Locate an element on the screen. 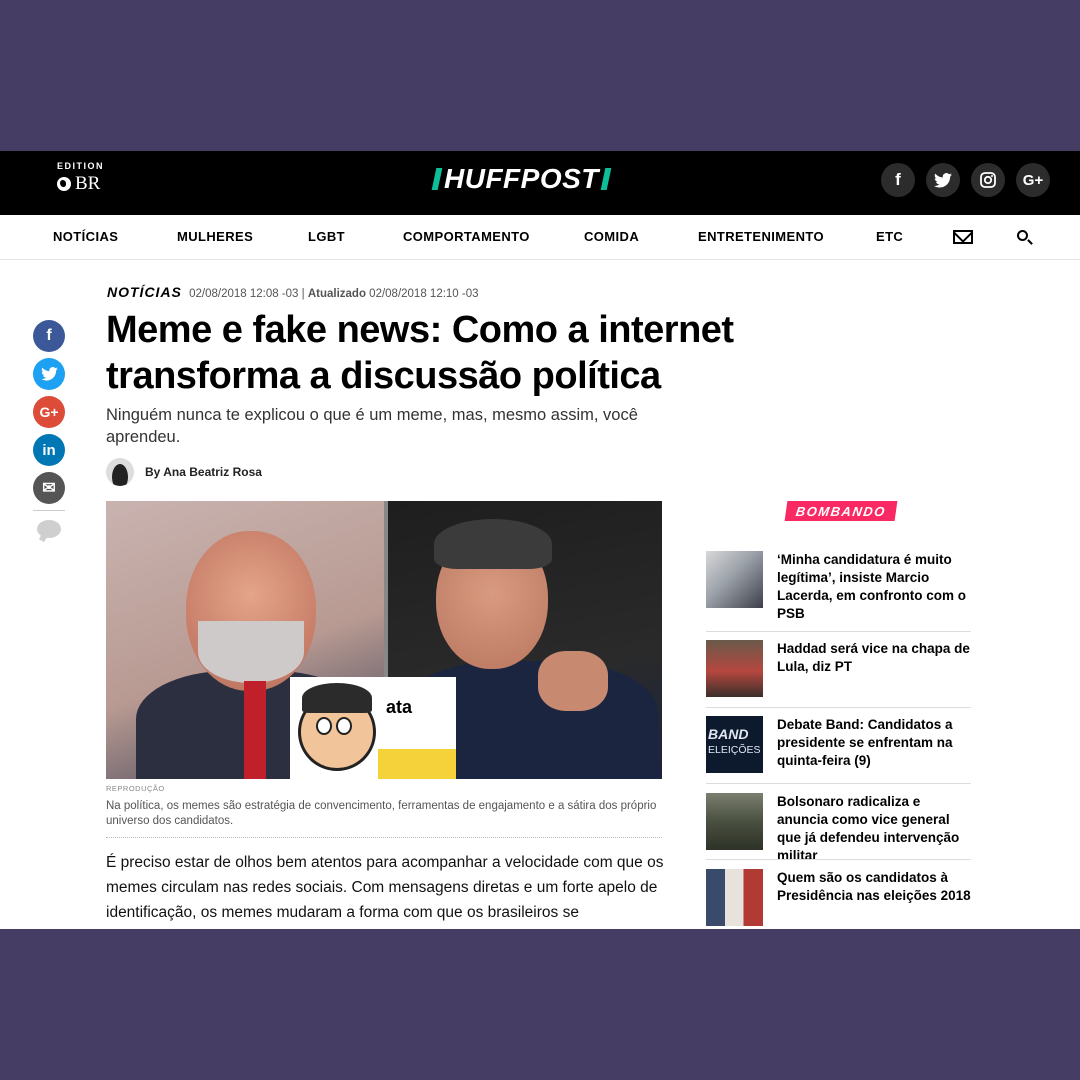 The image size is (1080, 1080). section-label: NOTÍCIAS is located at coordinates (144, 292).